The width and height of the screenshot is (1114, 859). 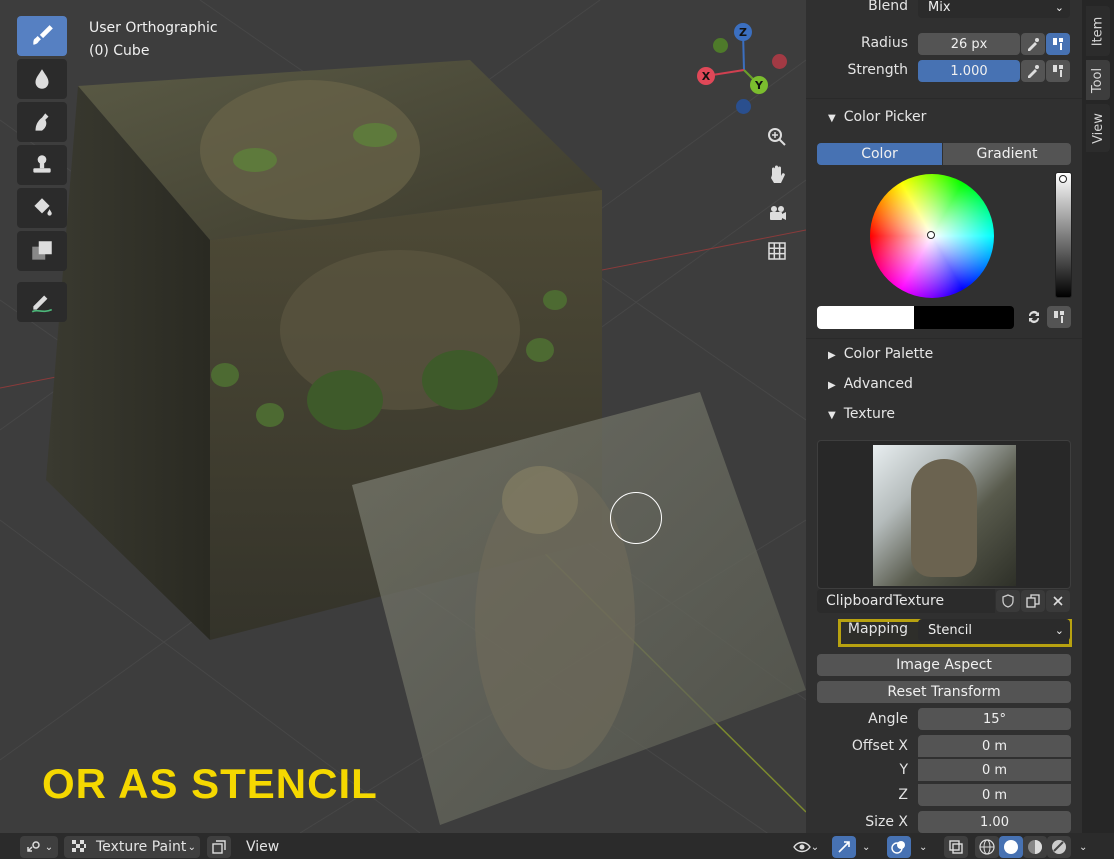 I want to click on blend-value: Mix, so click(x=939, y=7).